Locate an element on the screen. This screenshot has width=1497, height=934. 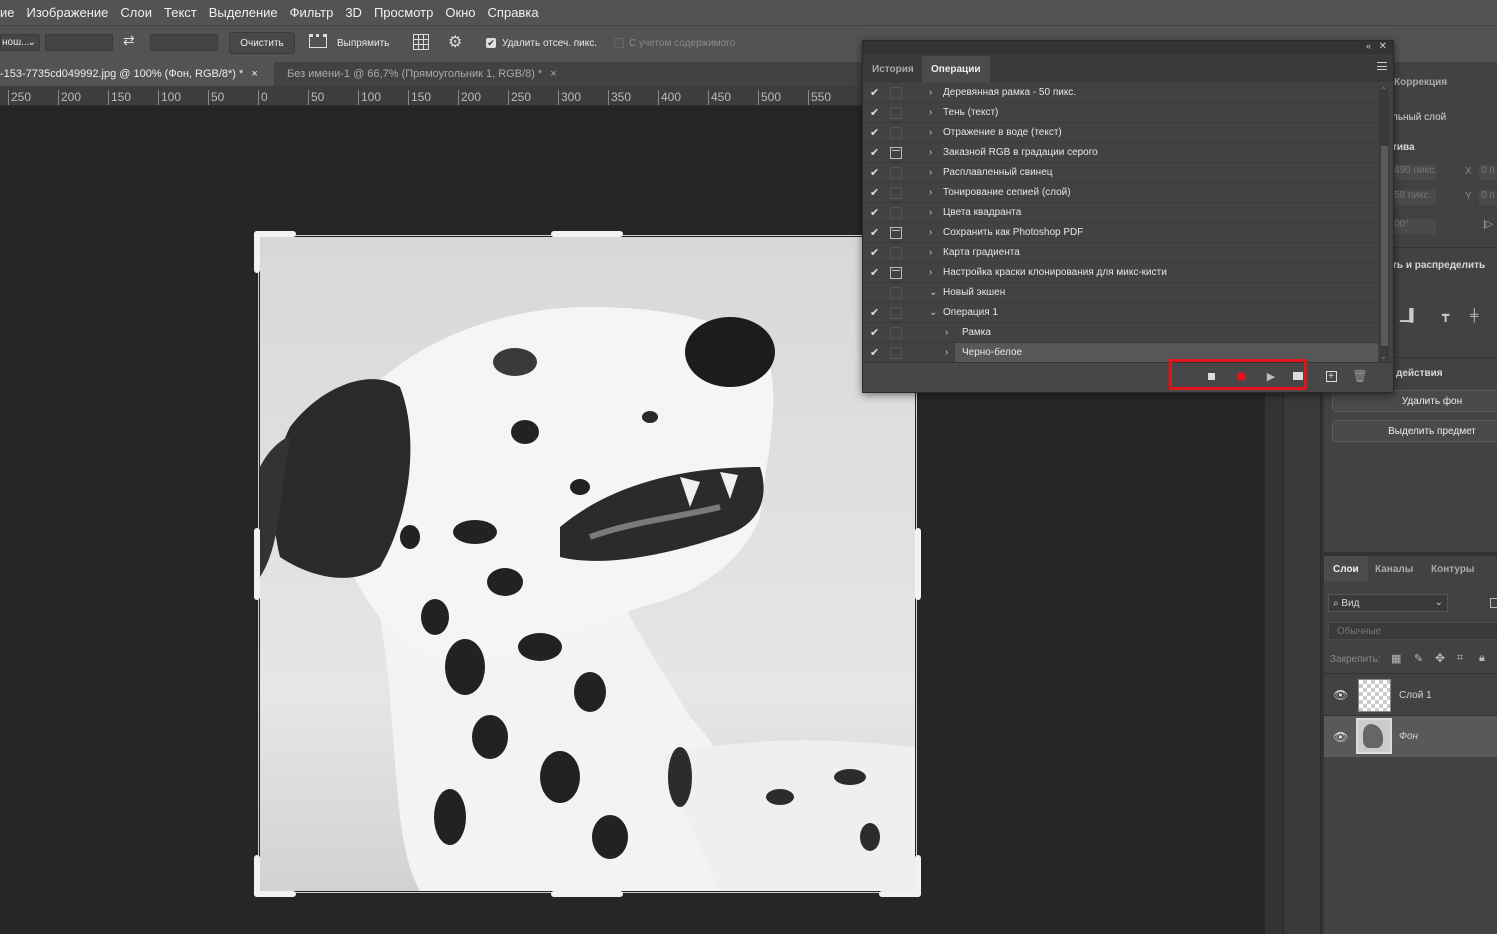
filter-toggle-icon is located at coordinates (1493, 603).